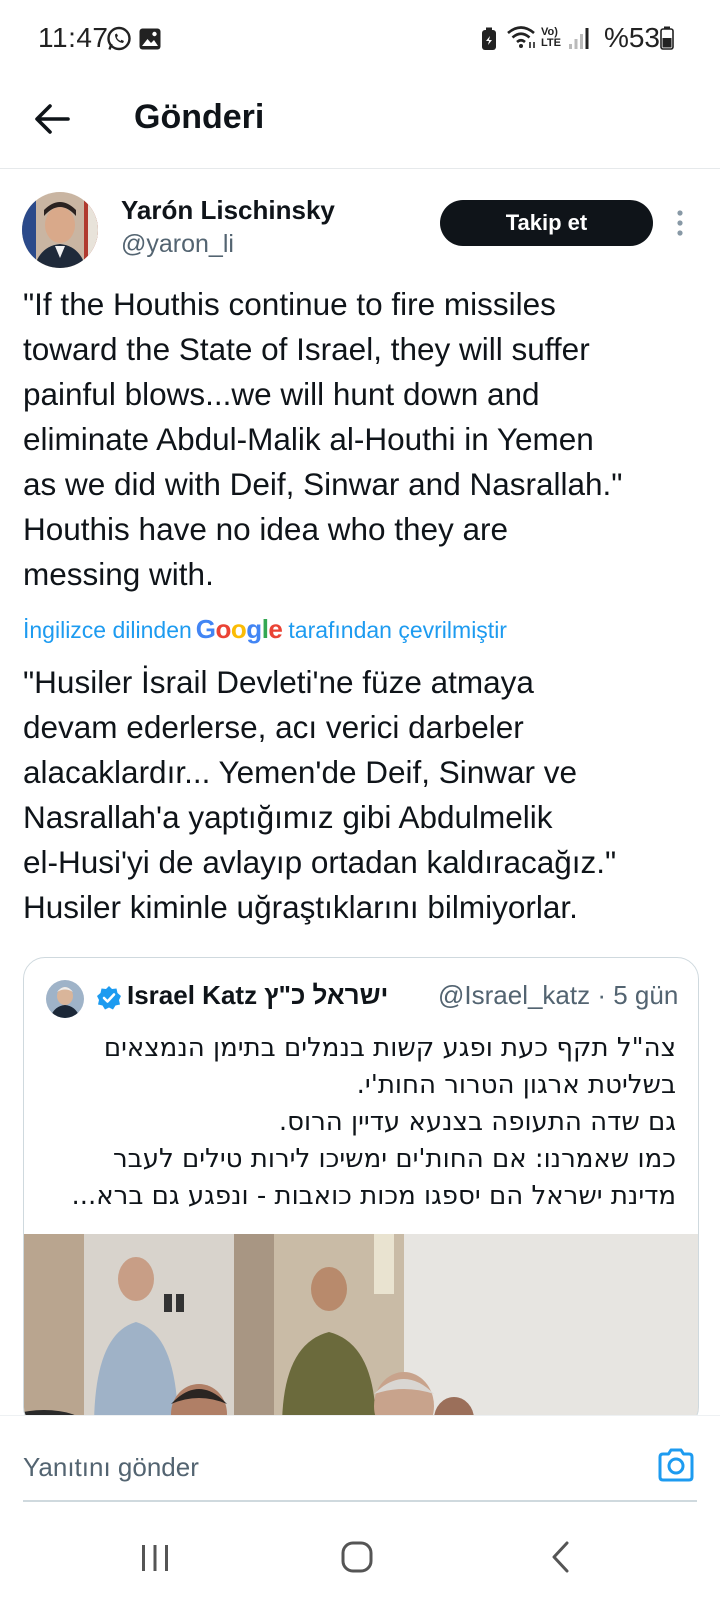  What do you see at coordinates (546, 223) in the screenshot?
I see `follow-button: Takip et` at bounding box center [546, 223].